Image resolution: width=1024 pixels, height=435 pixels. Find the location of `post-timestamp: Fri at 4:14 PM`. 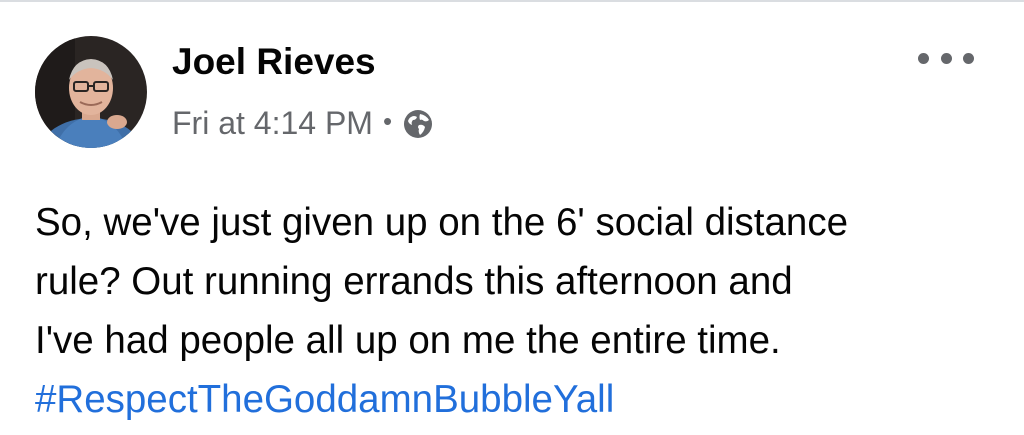

post-timestamp: Fri at 4:14 PM is located at coordinates (272, 123).